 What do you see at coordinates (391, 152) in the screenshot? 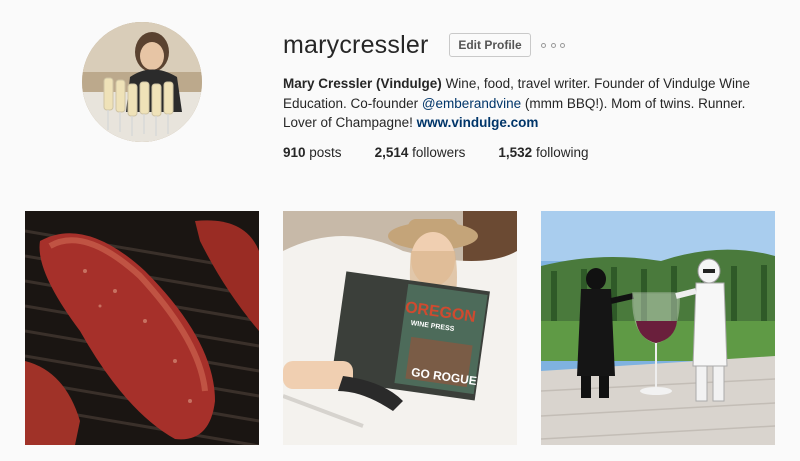
I see `followers-number: 2,514` at bounding box center [391, 152].